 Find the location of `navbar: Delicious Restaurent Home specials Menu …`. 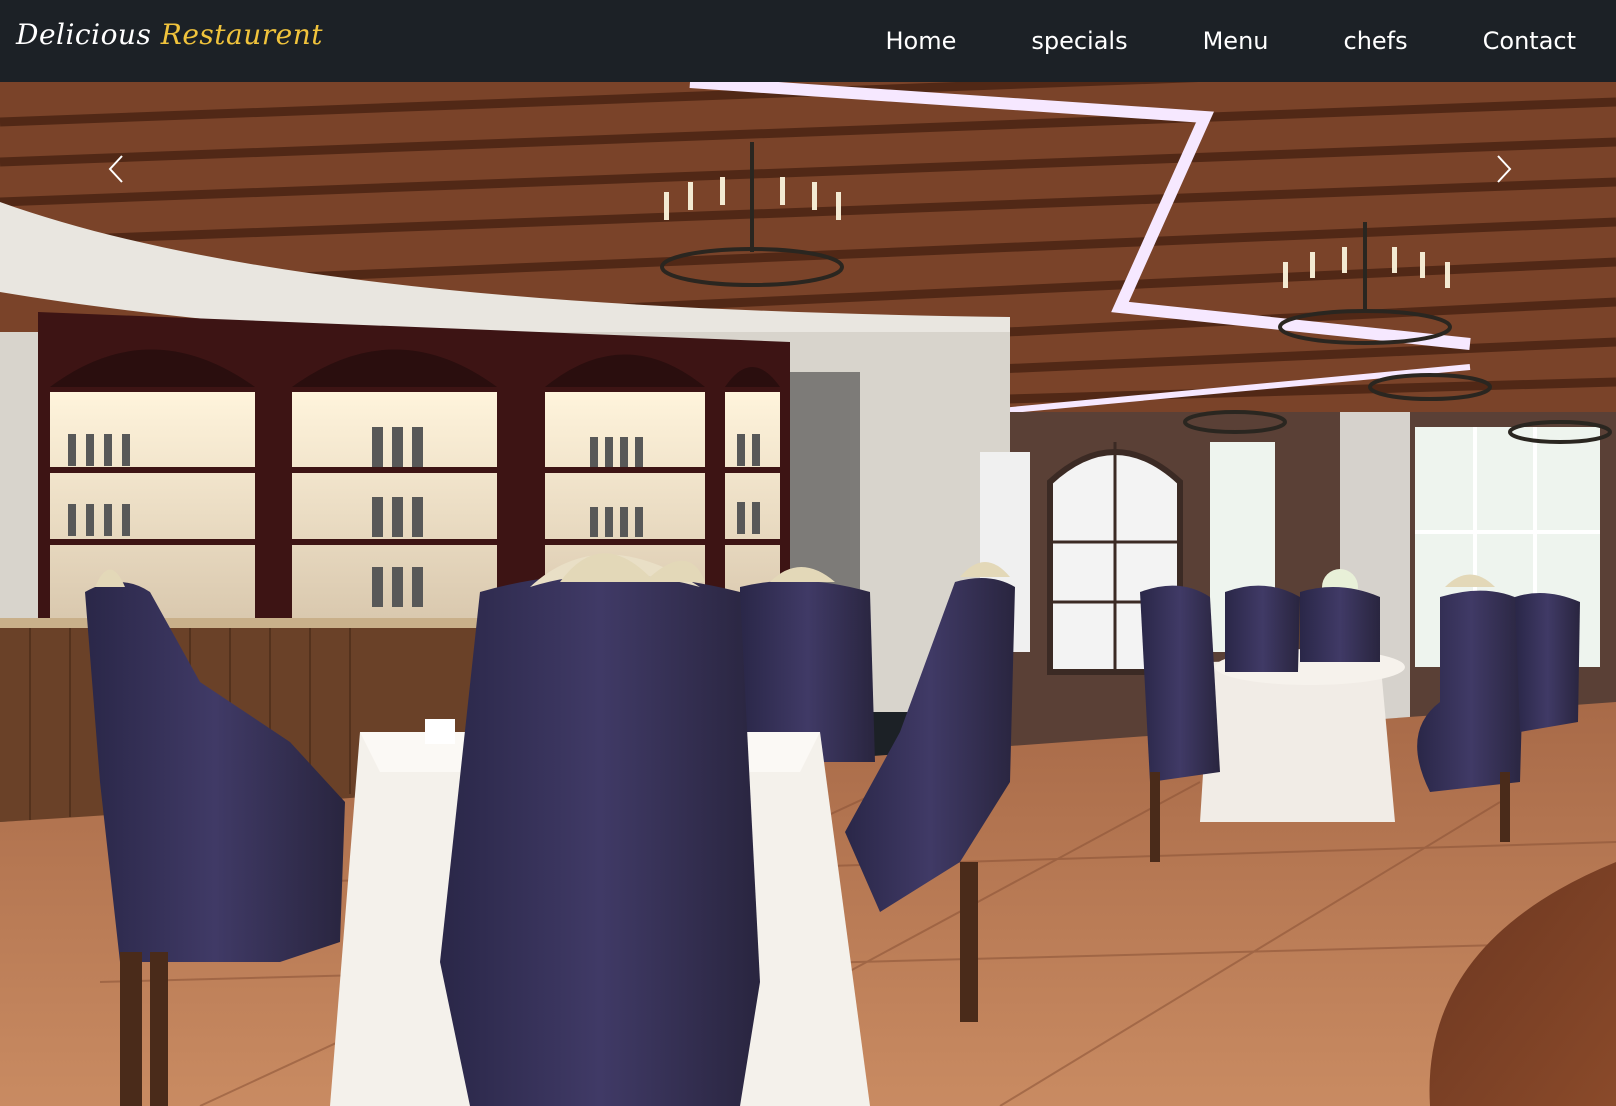

navbar: Delicious Restaurent Home specials Menu … is located at coordinates (808, 41).